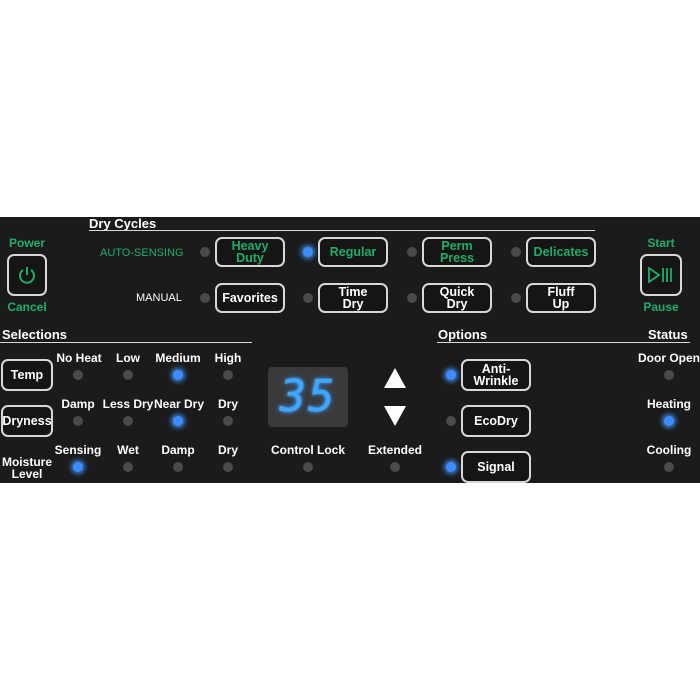 Image resolution: width=700 pixels, height=700 pixels. What do you see at coordinates (128, 450) in the screenshot?
I see `moisture-level-option-label: Wet` at bounding box center [128, 450].